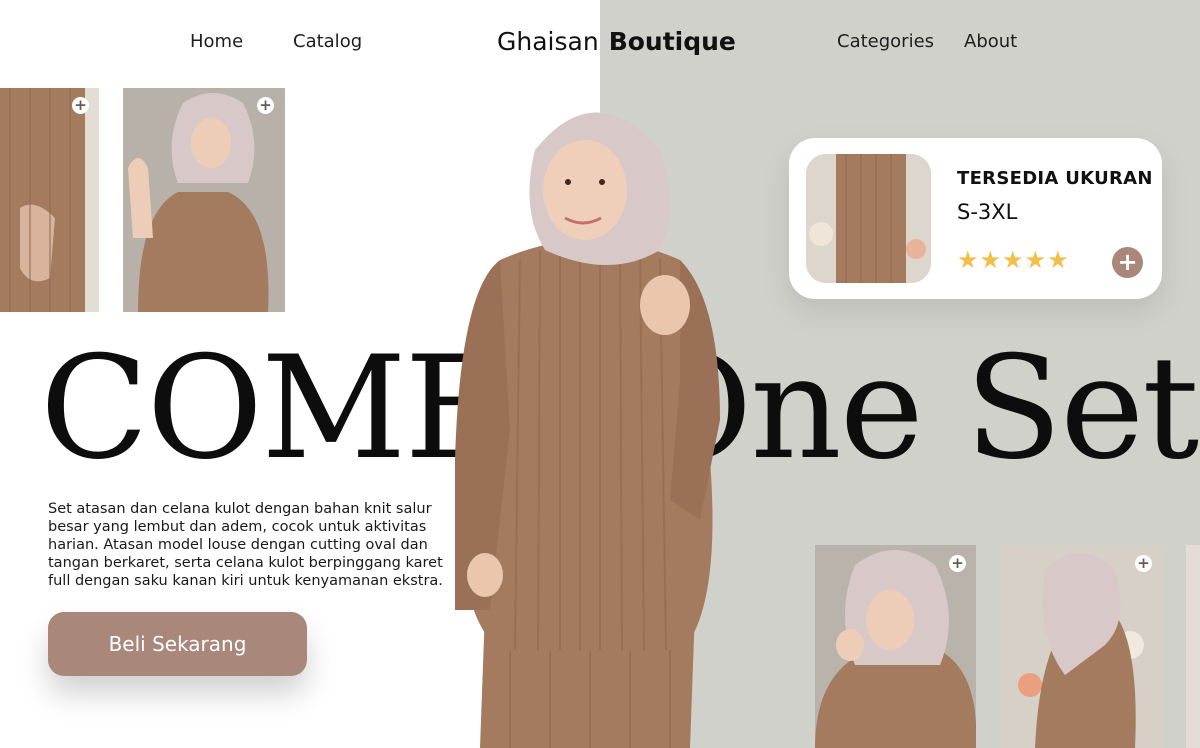 This screenshot has width=1200, height=748. What do you see at coordinates (216, 41) in the screenshot?
I see `nav-home-link: Home` at bounding box center [216, 41].